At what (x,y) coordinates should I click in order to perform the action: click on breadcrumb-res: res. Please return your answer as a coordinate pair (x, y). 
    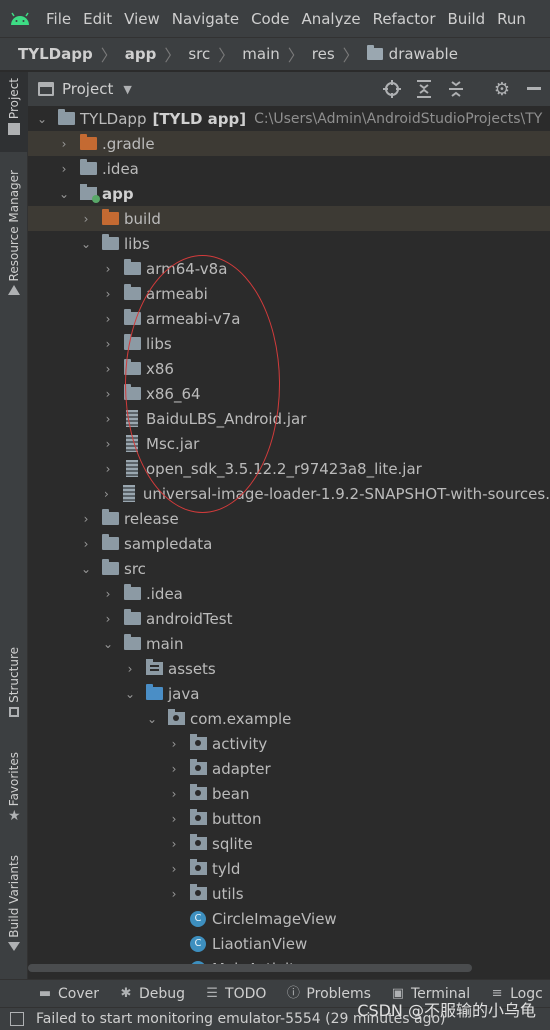
    Looking at the image, I should click on (323, 54).